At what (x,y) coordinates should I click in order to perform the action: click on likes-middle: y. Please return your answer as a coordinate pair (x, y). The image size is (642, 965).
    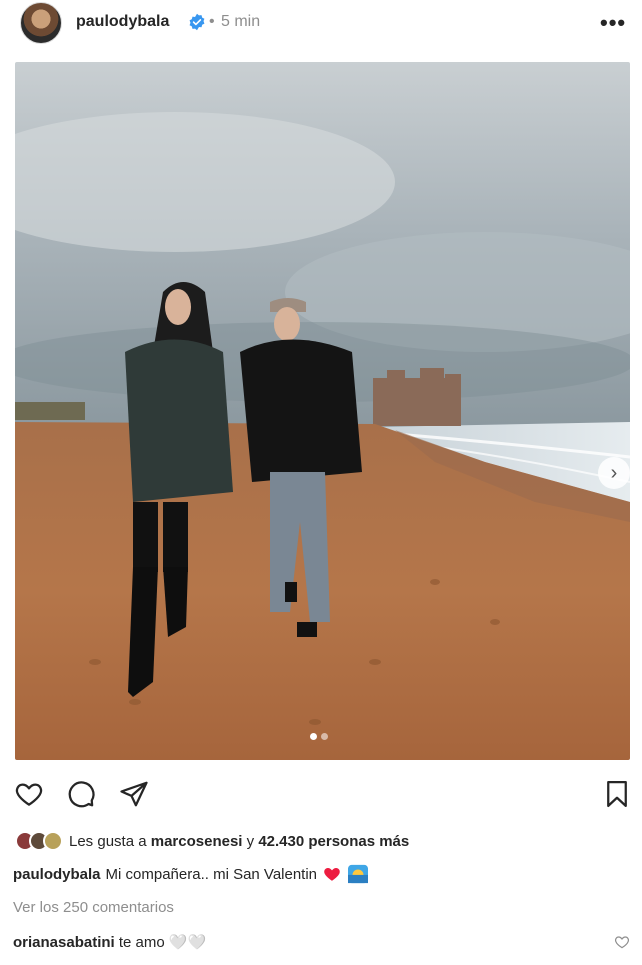
    Looking at the image, I should click on (250, 841).